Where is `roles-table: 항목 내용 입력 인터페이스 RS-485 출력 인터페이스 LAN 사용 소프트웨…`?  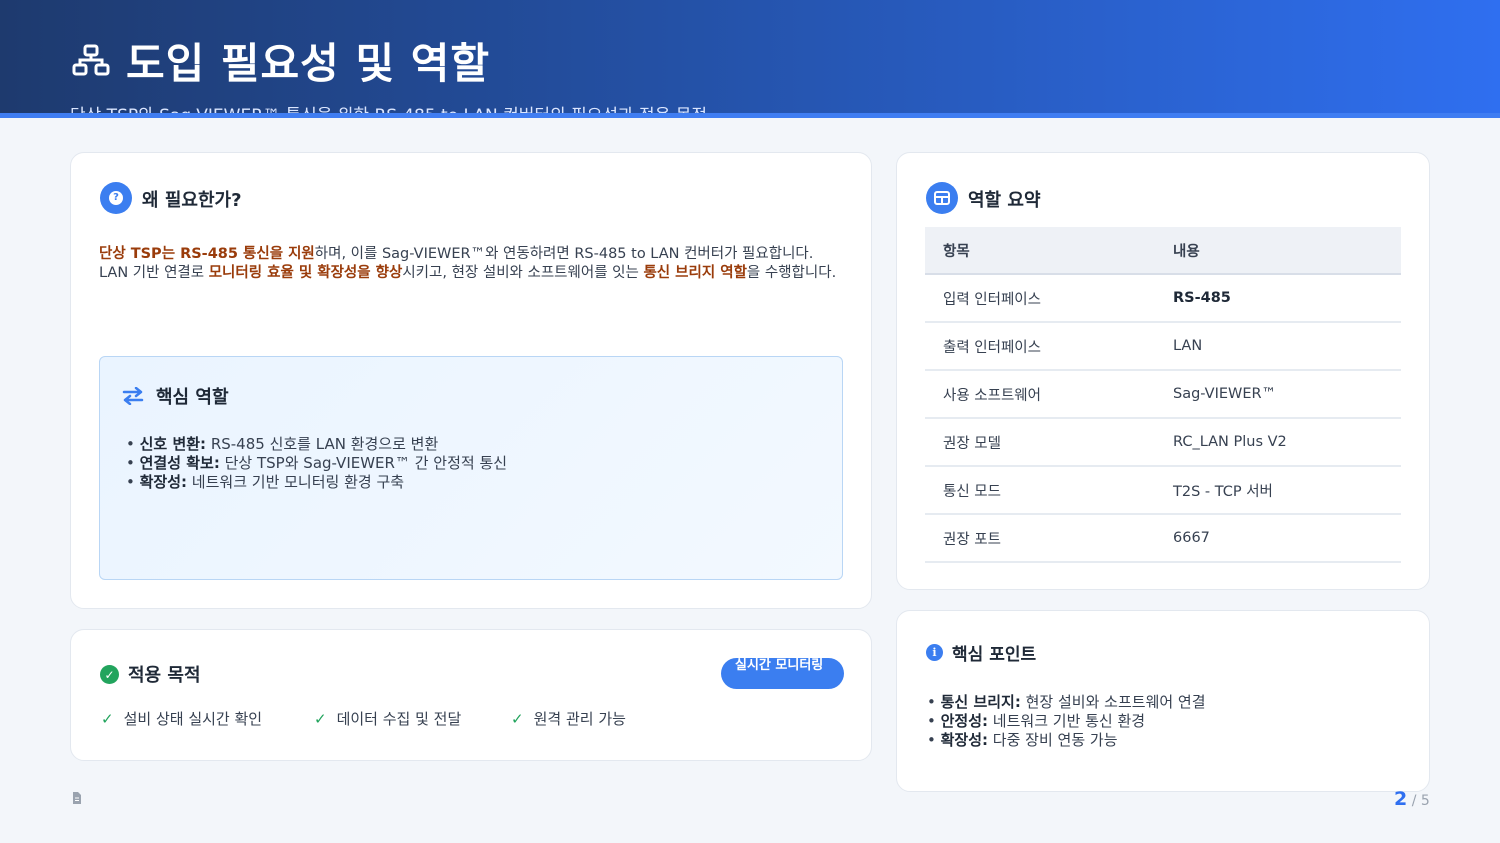
roles-table: 항목 내용 입력 인터페이스 RS-485 출력 인터페이스 LAN 사용 소프트웨… is located at coordinates (1163, 395).